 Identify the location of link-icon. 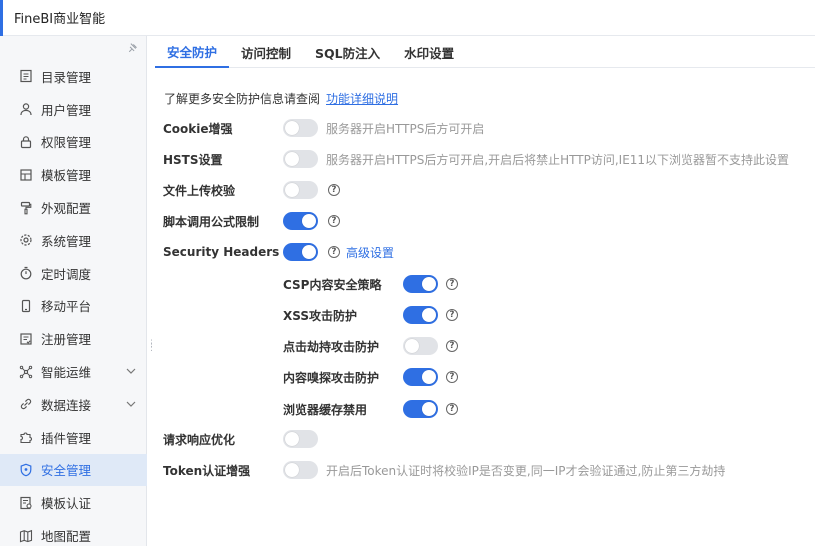
(26, 404).